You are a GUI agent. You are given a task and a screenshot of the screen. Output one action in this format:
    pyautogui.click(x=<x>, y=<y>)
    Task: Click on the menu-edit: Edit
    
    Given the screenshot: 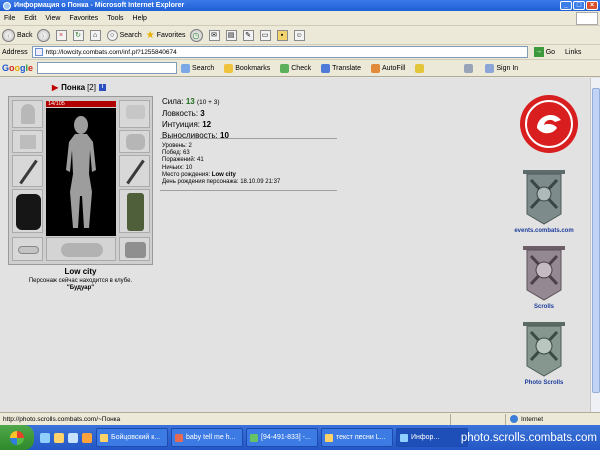 What is the action you would take?
    pyautogui.click(x=30, y=18)
    